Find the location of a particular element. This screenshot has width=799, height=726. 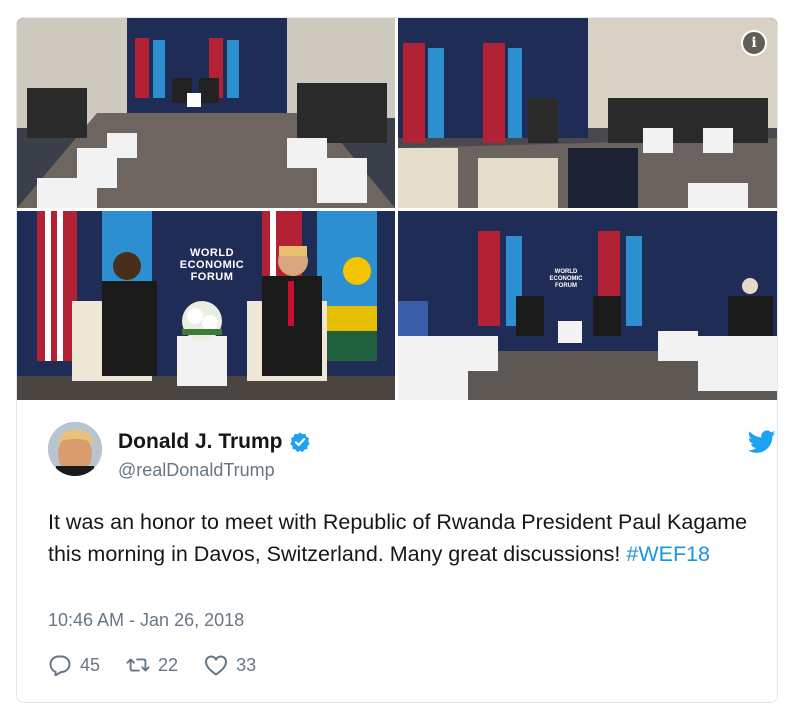

photo-4-image is located at coordinates (587, 305).